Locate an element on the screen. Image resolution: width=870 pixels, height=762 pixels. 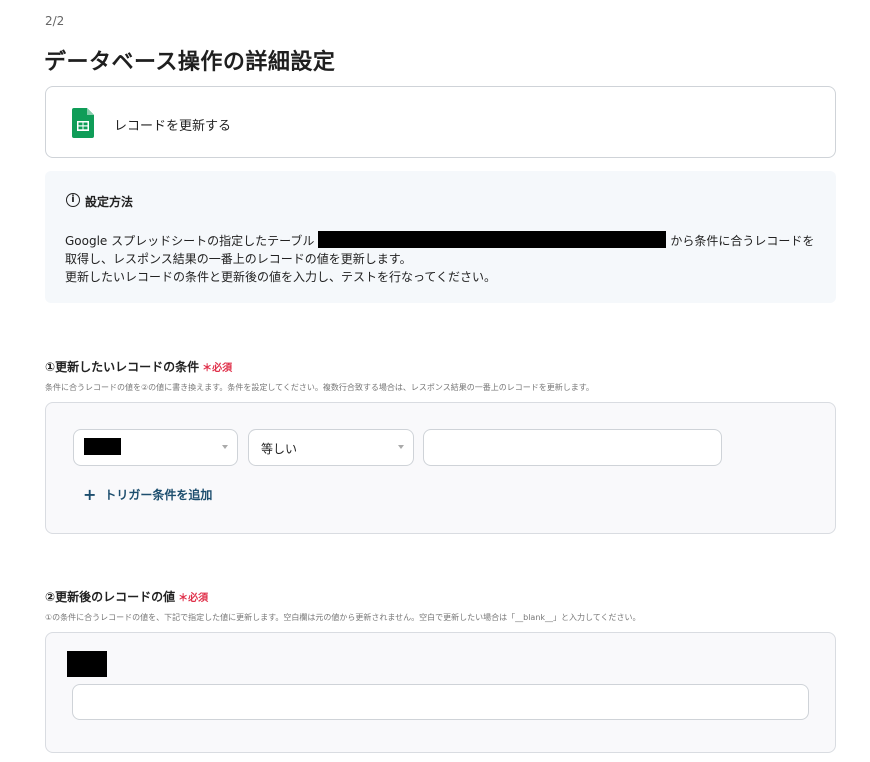
redacted-field-name is located at coordinates (102, 446).